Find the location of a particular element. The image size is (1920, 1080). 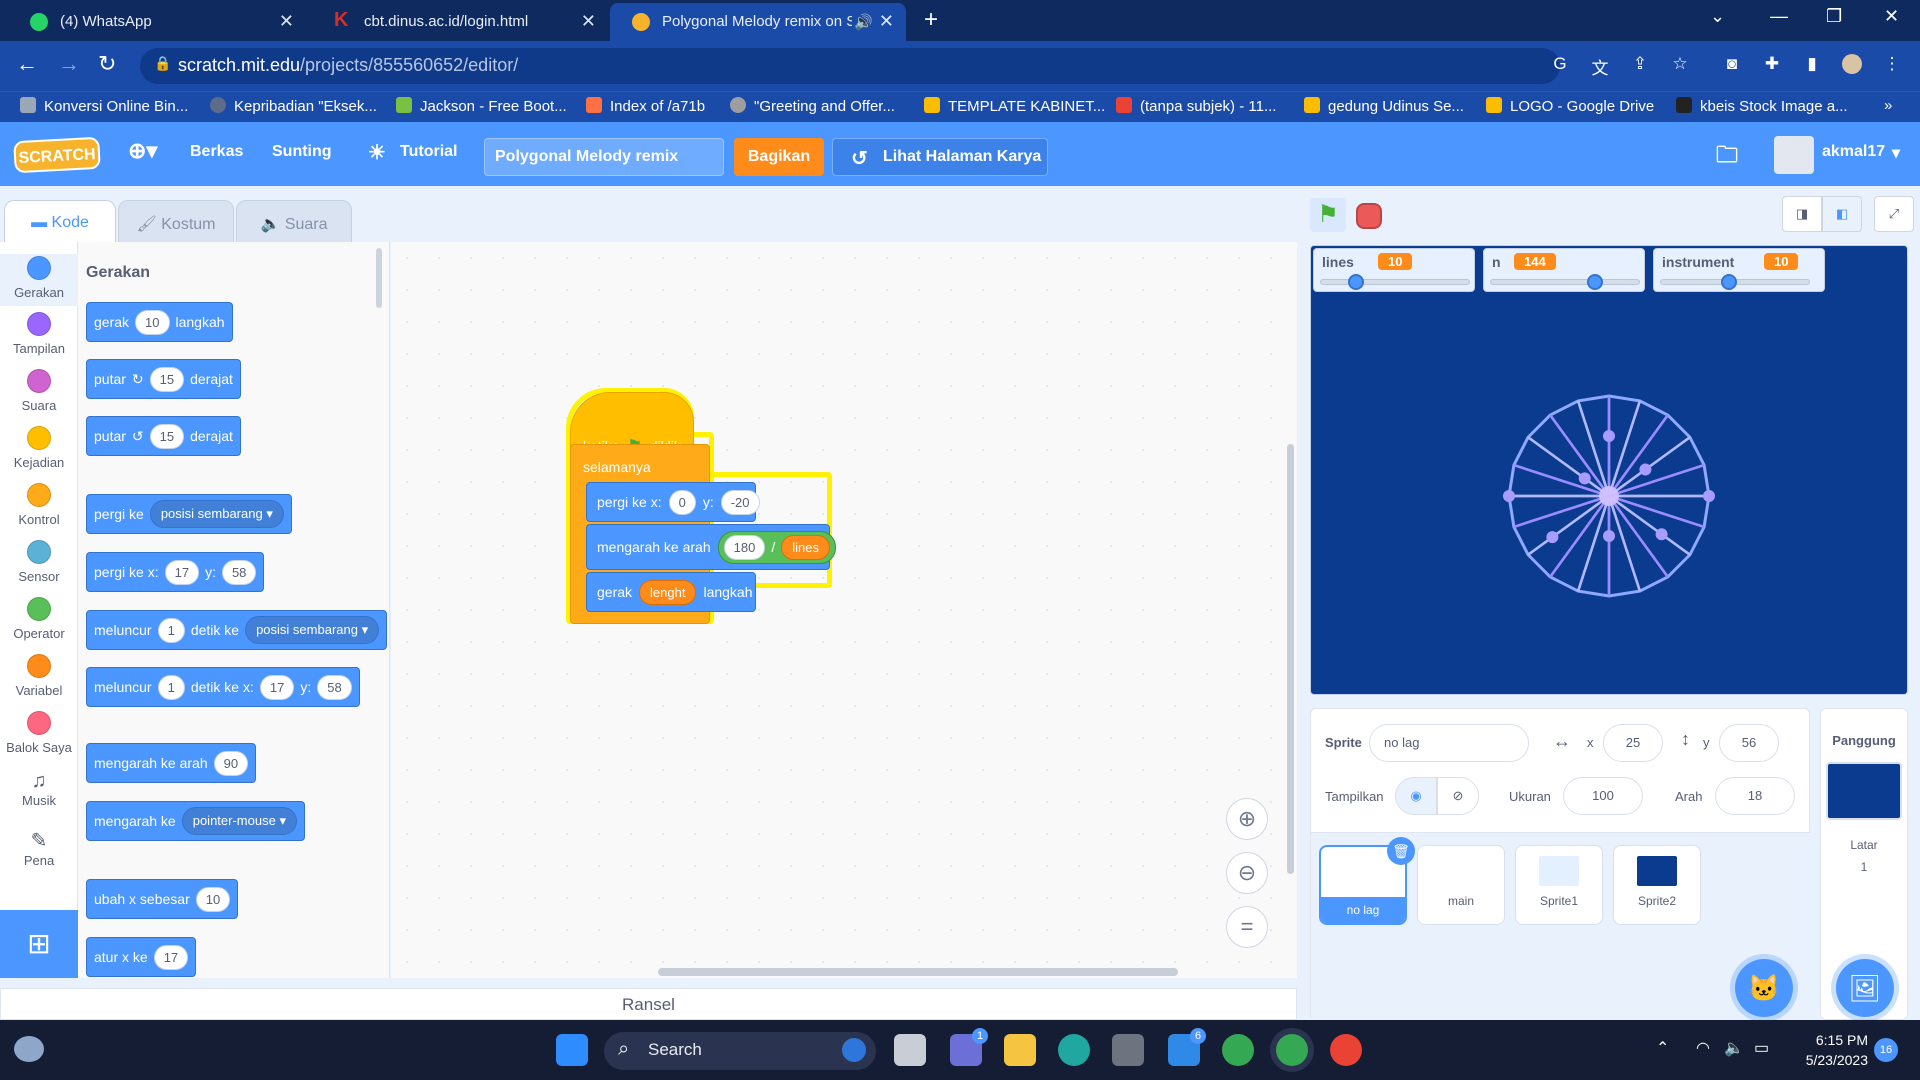

windows-start-icon is located at coordinates (572, 1050).